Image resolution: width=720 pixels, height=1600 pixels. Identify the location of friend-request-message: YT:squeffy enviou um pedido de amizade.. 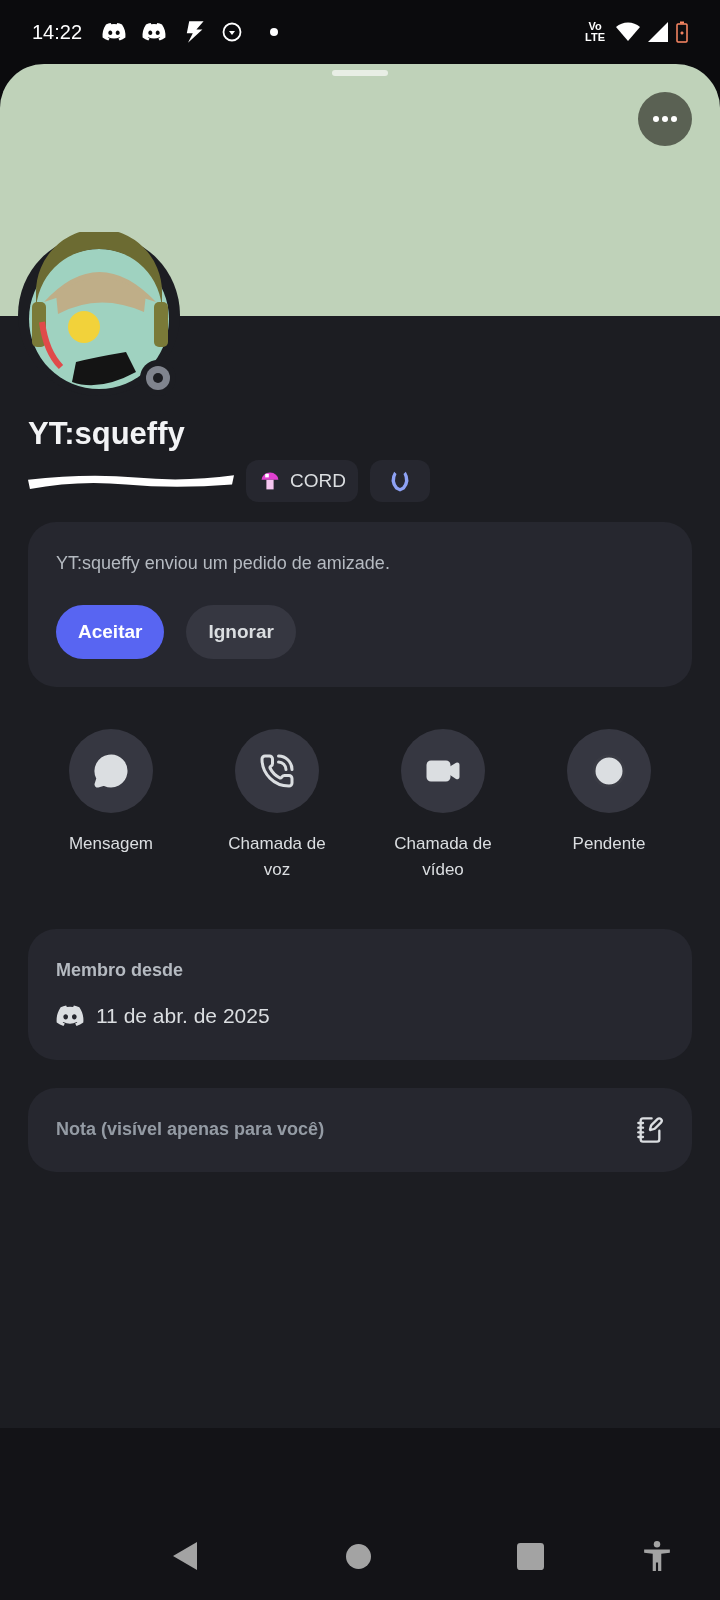
(223, 563).